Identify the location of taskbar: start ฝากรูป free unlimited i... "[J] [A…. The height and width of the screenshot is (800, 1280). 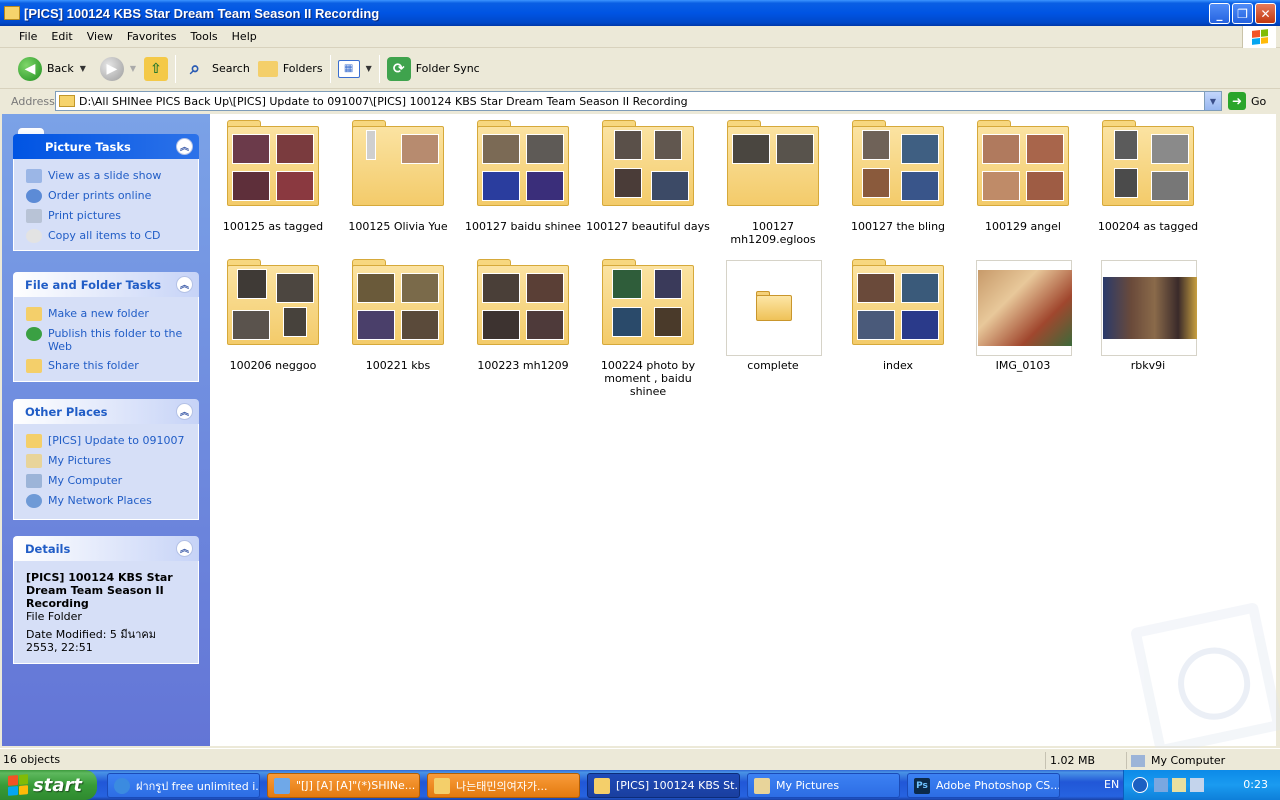
(640, 785).